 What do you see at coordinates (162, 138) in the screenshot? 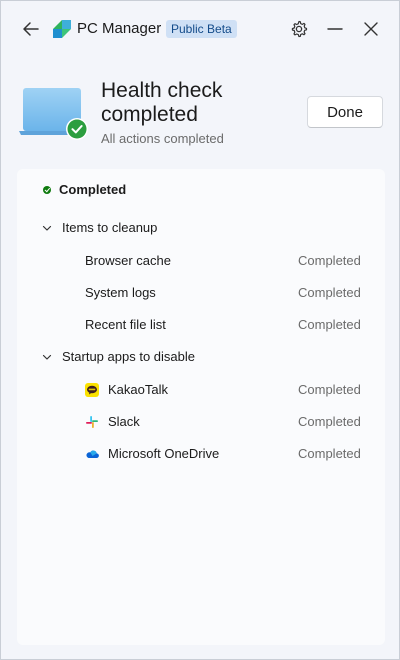
I see `page-subtitle: All actions completed` at bounding box center [162, 138].